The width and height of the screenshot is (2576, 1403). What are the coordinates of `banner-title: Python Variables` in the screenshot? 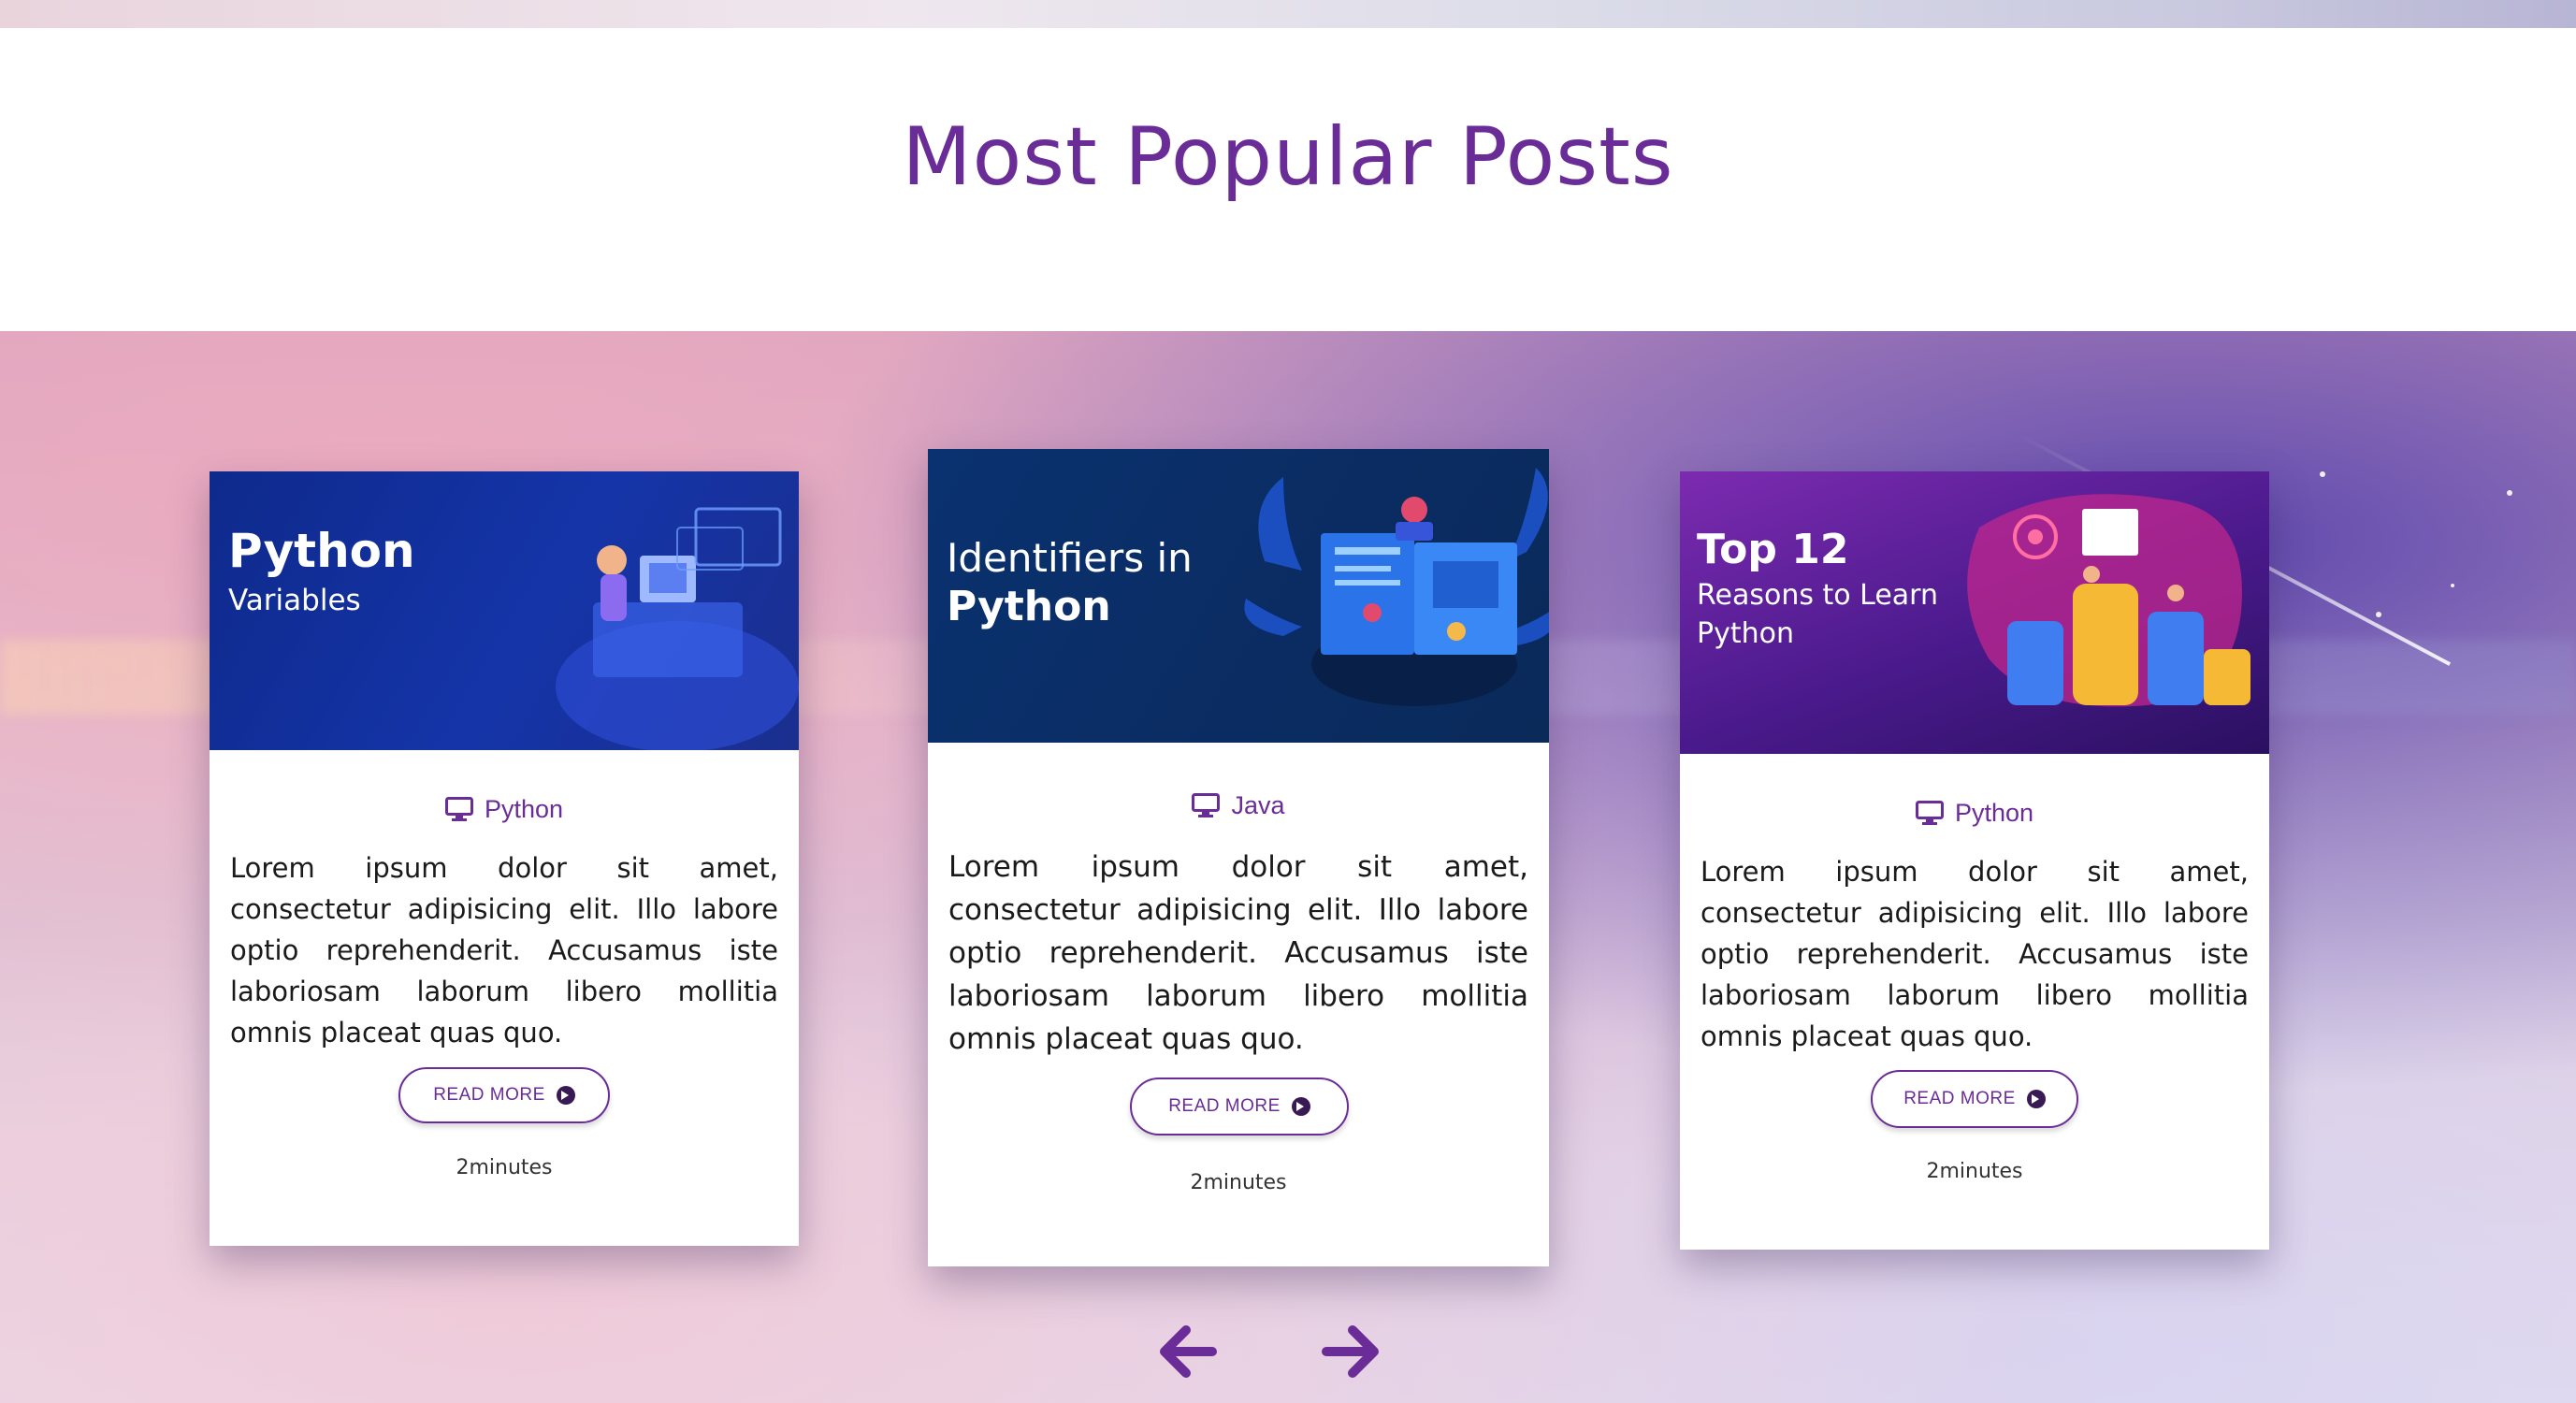 It's located at (321, 570).